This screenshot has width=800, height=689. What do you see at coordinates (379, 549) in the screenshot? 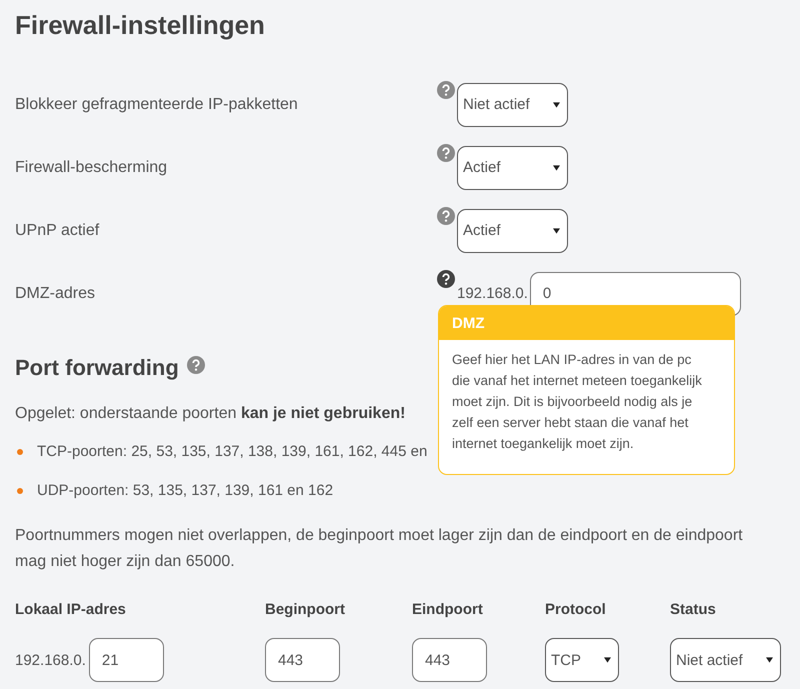
I see `note-text: Poortnummers mogen niet overlappen, de beginpoort moet lager zijn dan de eindpoort en de eindpoort mag niet hoger zijn dan 65000.` at bounding box center [379, 549].